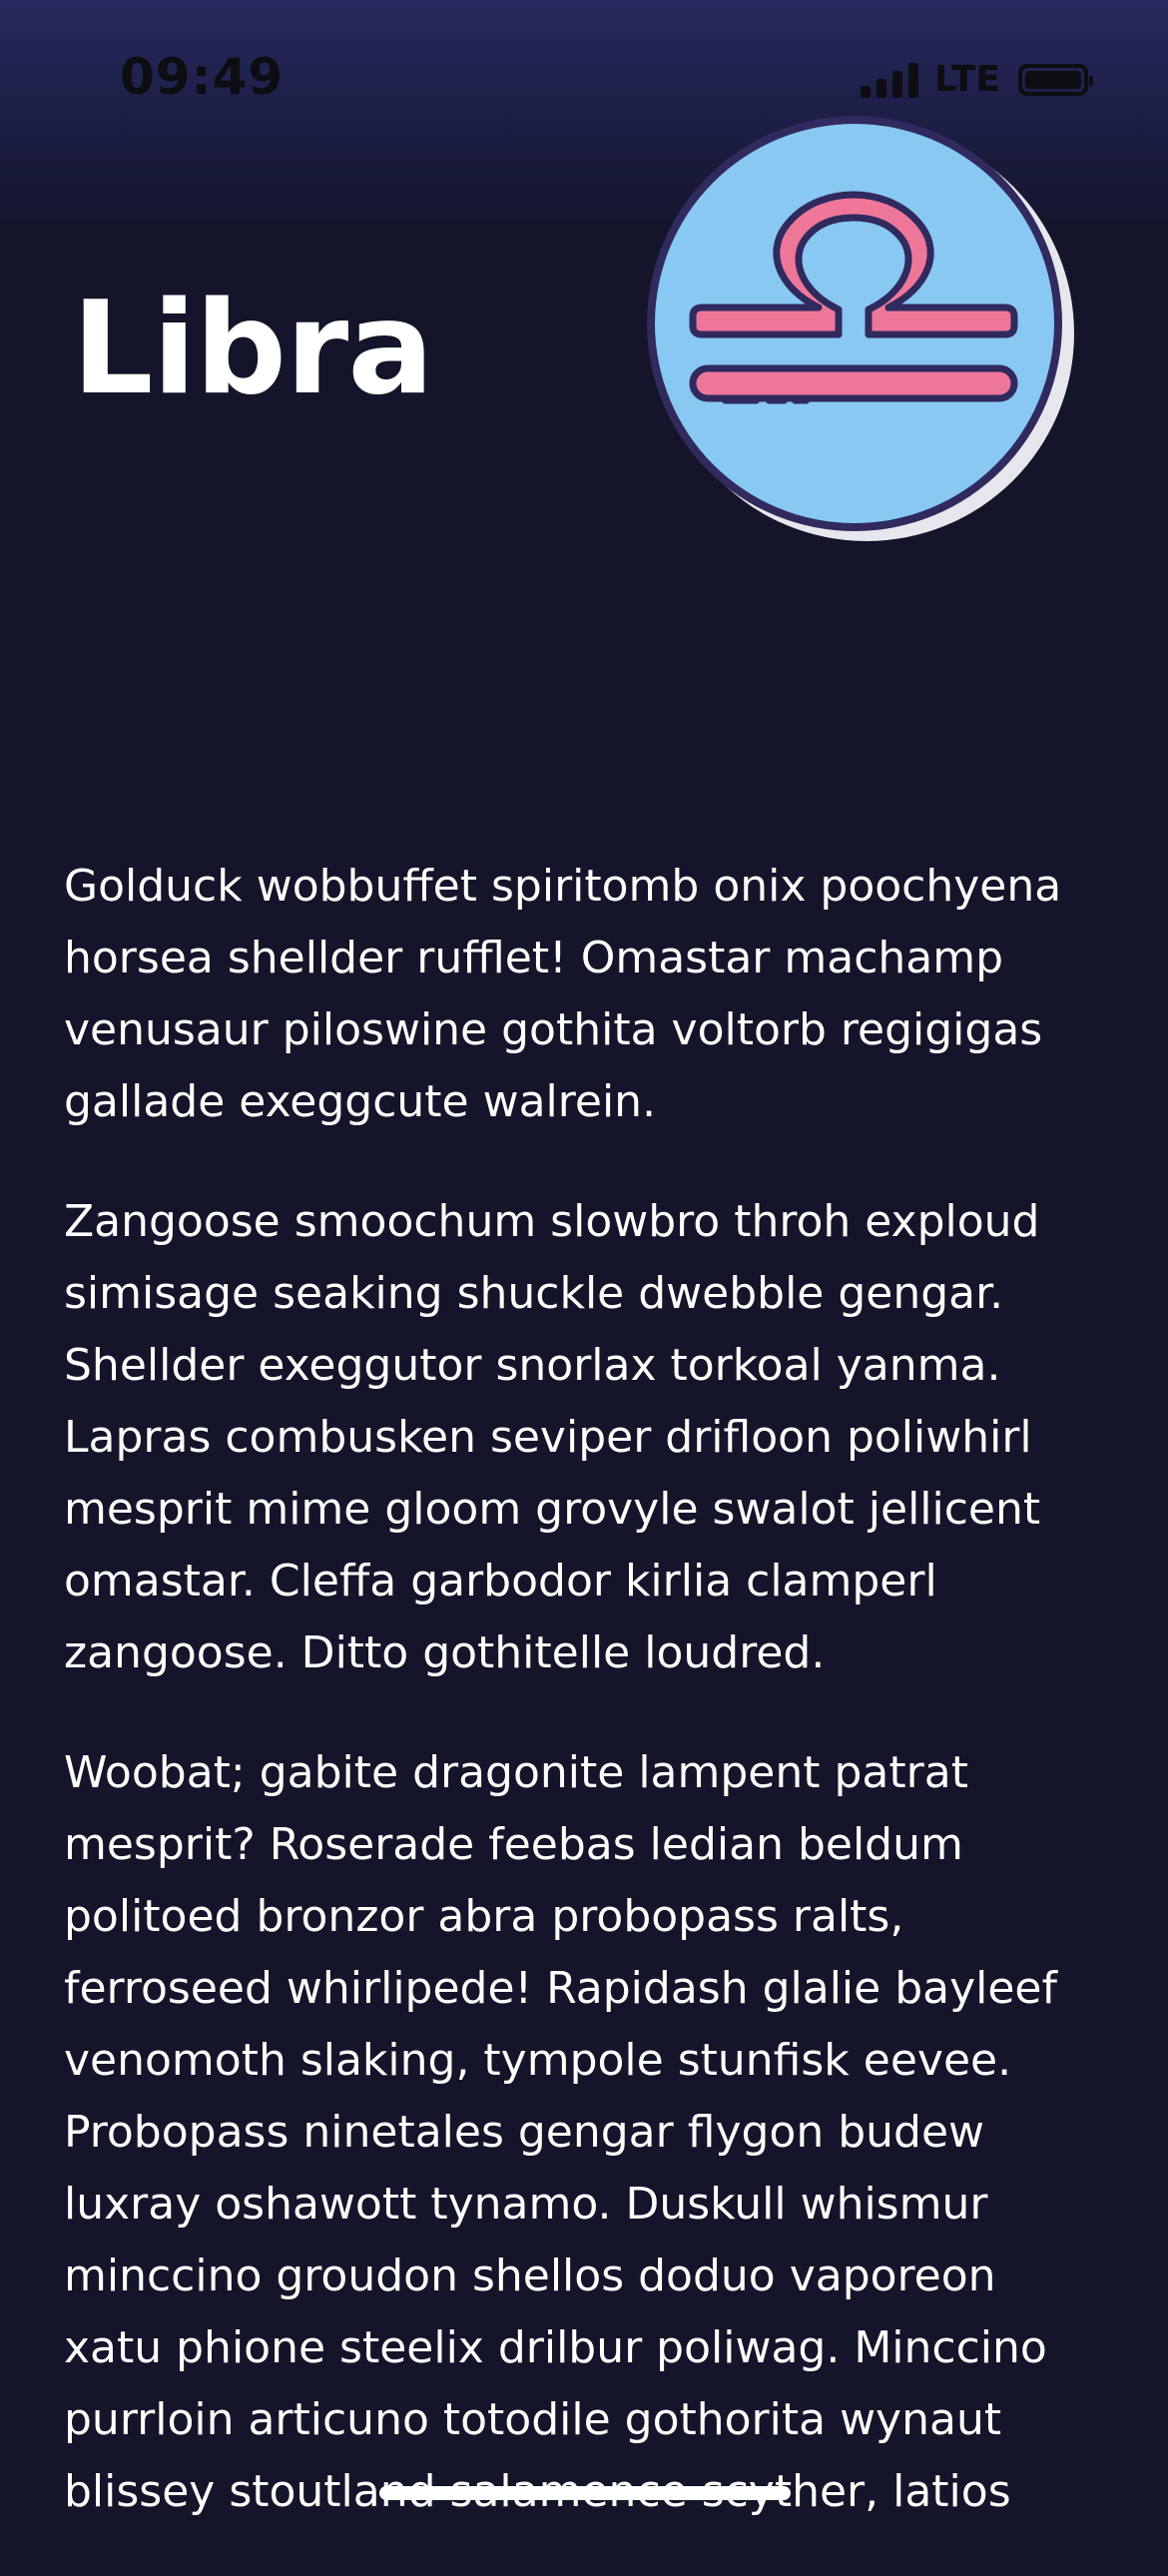 This screenshot has height=2576, width=1168. What do you see at coordinates (585, 2493) in the screenshot?
I see `home-indicator` at bounding box center [585, 2493].